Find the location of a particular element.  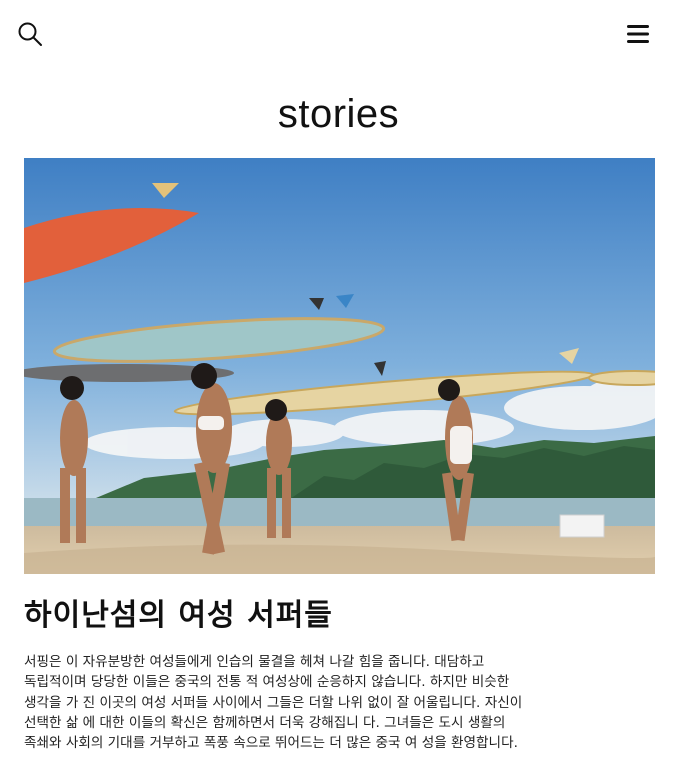

page-title: stories is located at coordinates (338, 114).